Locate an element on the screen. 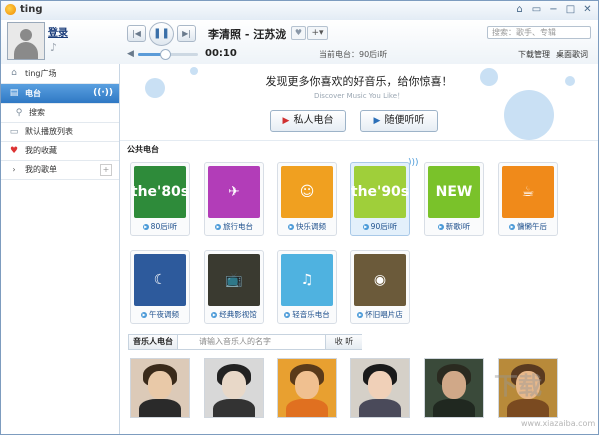 This screenshot has height=435, width=599. sidebar-item-label: 电台 is located at coordinates (33, 93).